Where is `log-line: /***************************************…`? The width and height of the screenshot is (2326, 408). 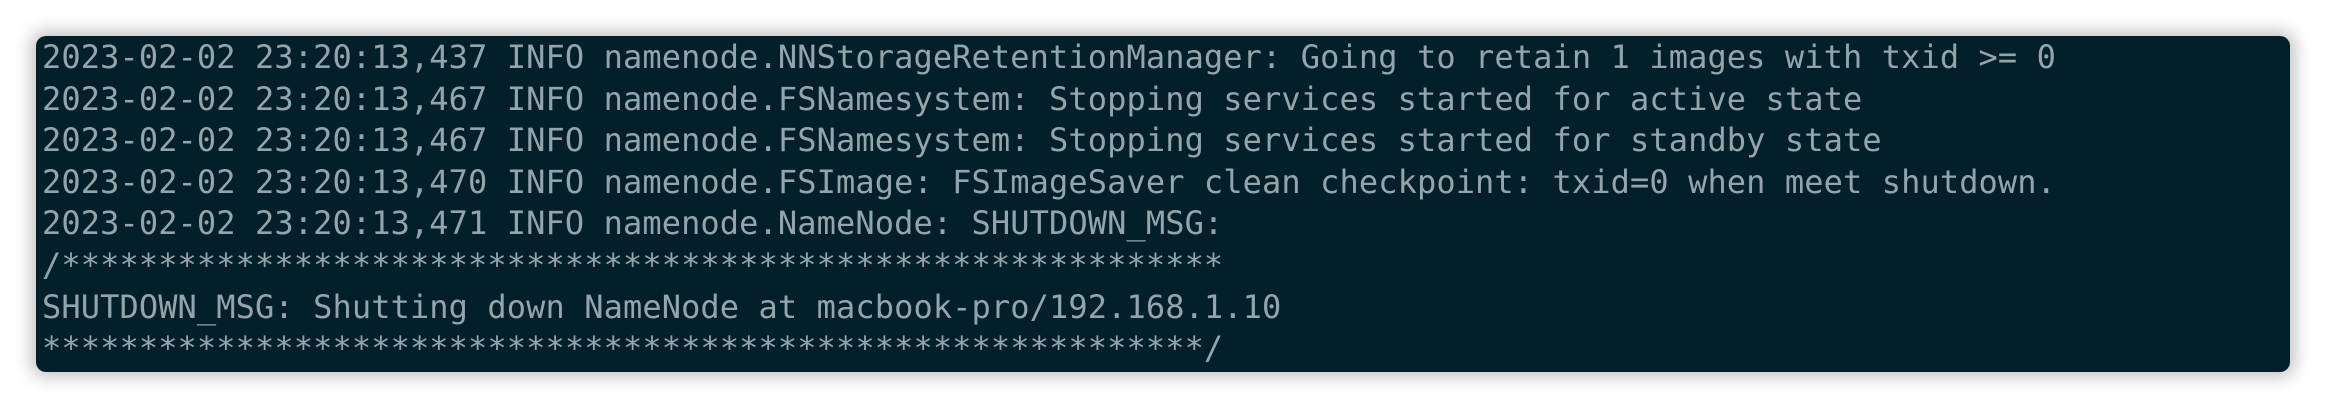 log-line: /***************************************… is located at coordinates (633, 264).